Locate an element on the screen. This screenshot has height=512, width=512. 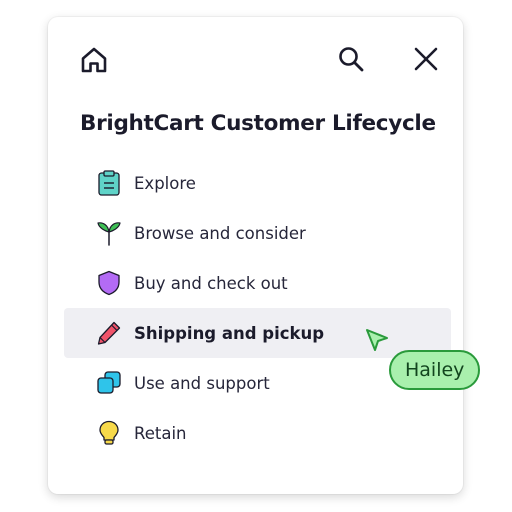
sprout-icon is located at coordinates (109, 233).